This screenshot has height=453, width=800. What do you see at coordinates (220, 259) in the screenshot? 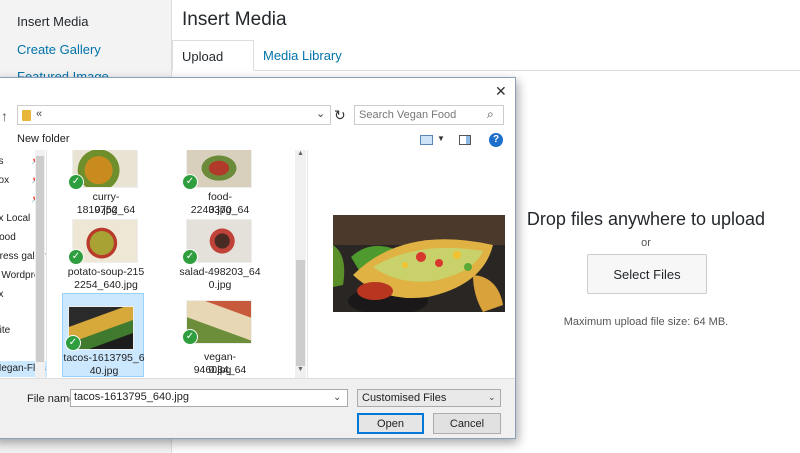
I see `file-item-salad: ✓ salad-498203_64 0.jpg` at bounding box center [220, 259].